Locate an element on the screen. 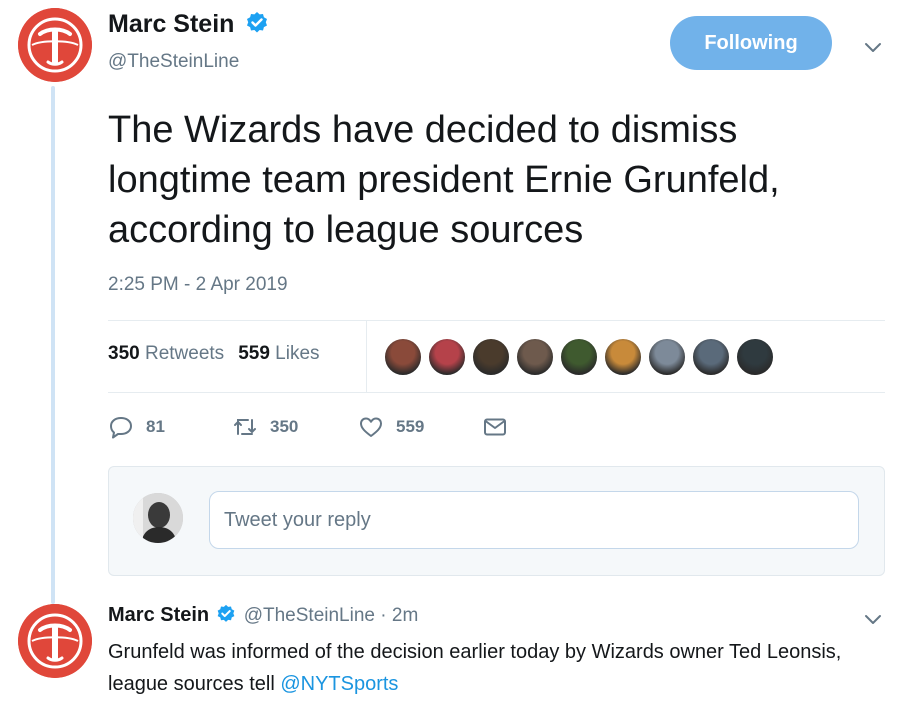 The width and height of the screenshot is (900, 708). reply-age: · 2m is located at coordinates (399, 615).